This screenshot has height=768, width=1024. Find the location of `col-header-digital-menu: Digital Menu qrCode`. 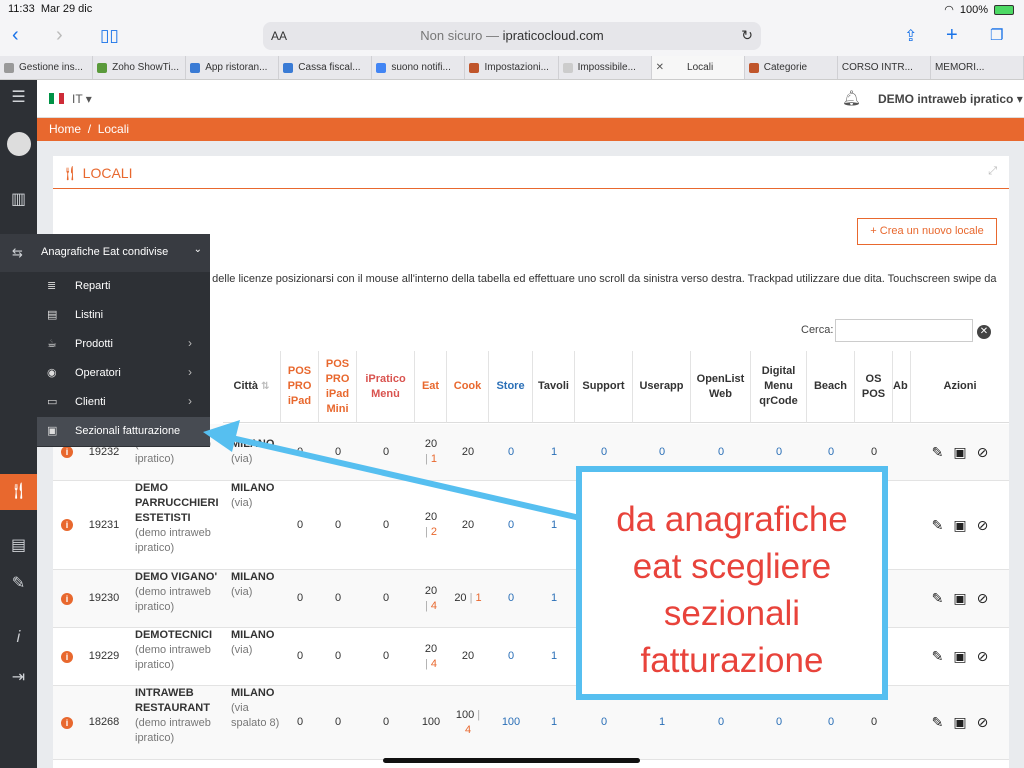

col-header-digital-menu: Digital Menu qrCode is located at coordinates (779, 387).